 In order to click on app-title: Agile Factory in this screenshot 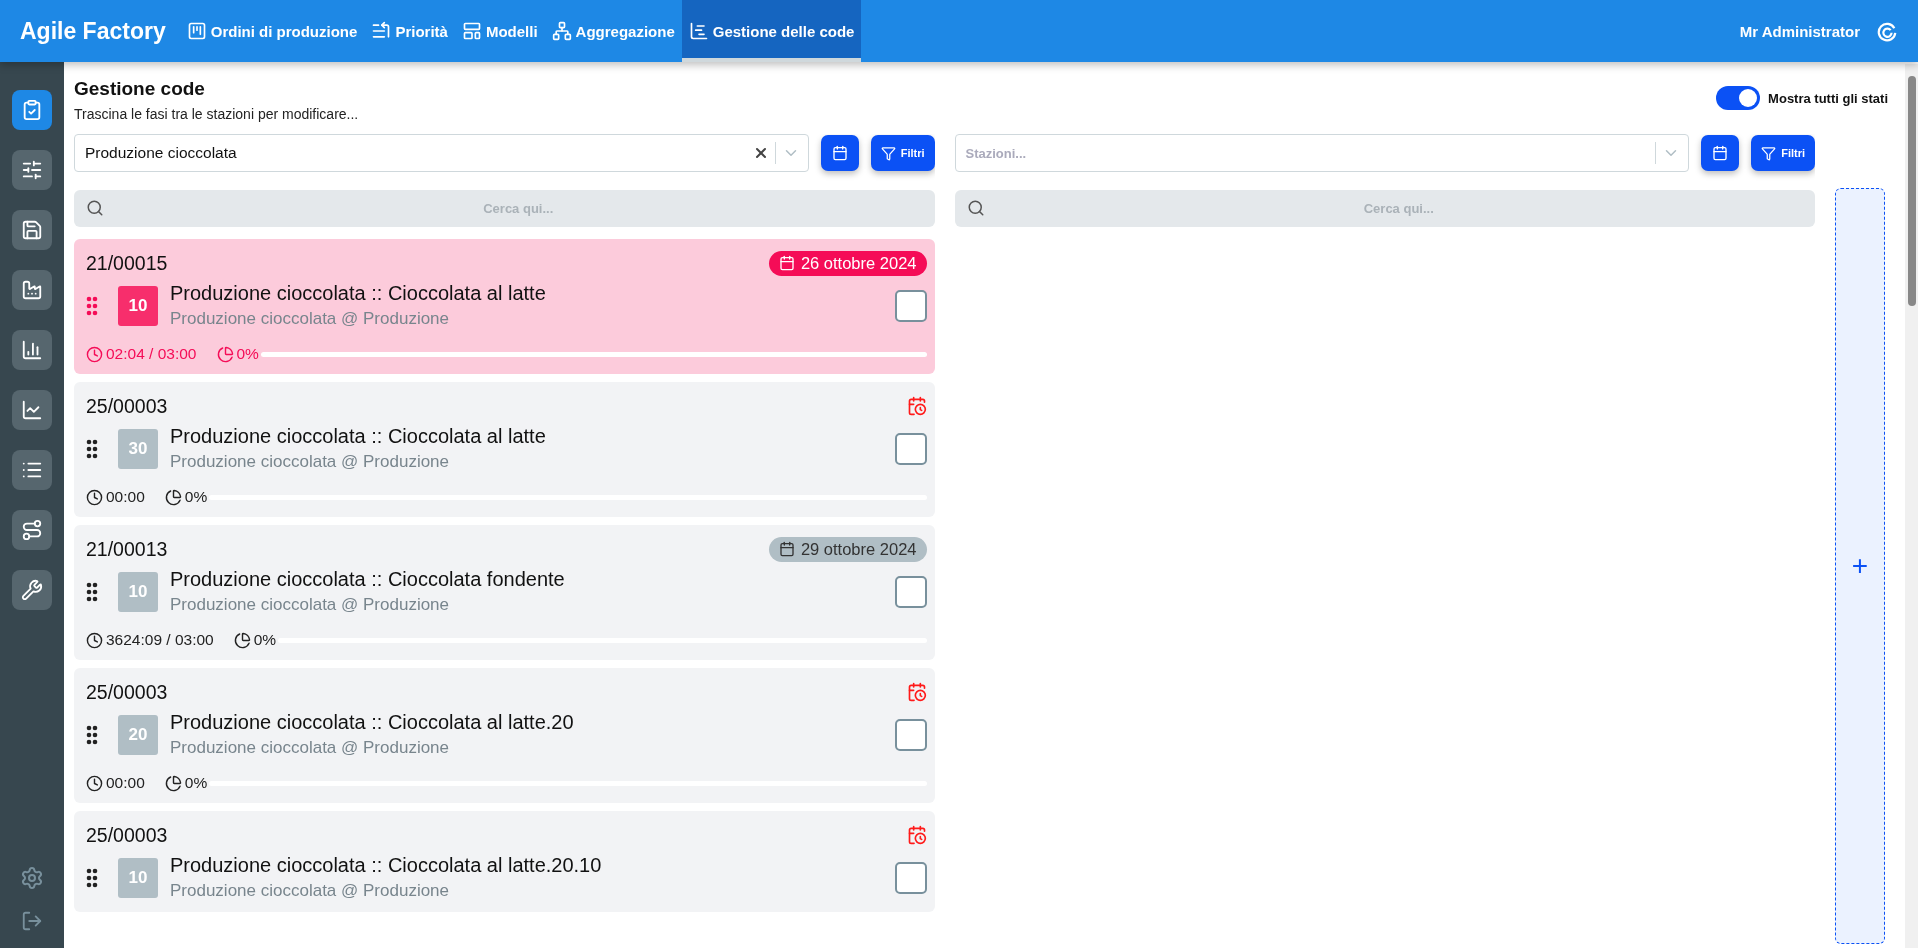, I will do `click(93, 31)`.